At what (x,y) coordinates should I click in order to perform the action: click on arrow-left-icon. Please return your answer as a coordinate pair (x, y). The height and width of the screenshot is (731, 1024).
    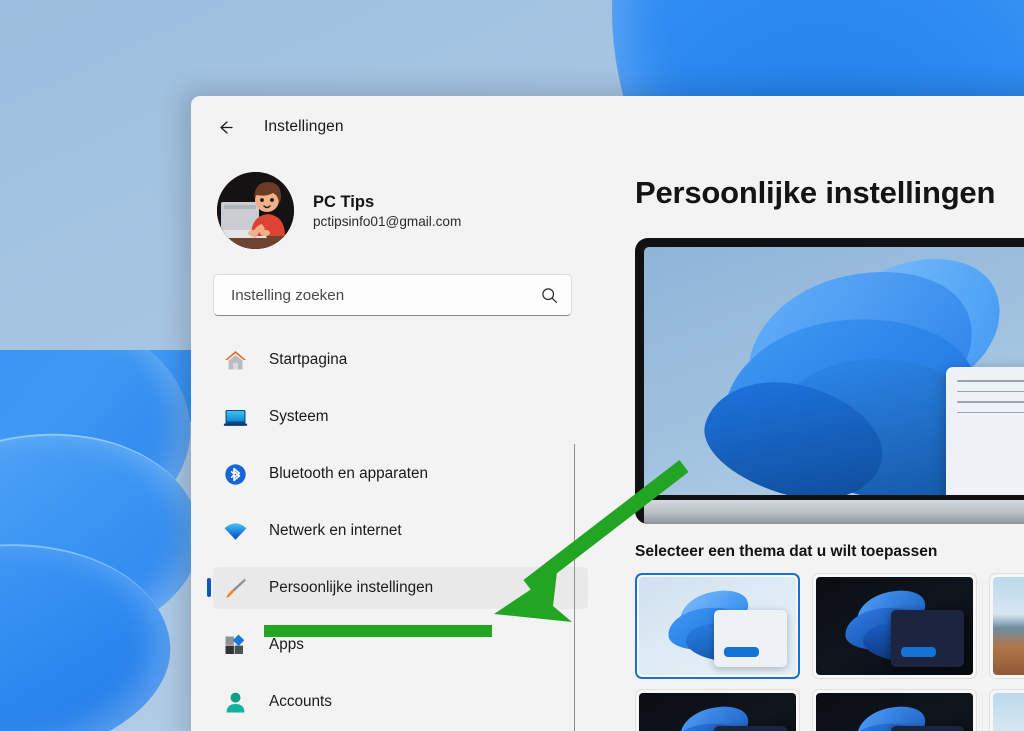
    Looking at the image, I should click on (226, 127).